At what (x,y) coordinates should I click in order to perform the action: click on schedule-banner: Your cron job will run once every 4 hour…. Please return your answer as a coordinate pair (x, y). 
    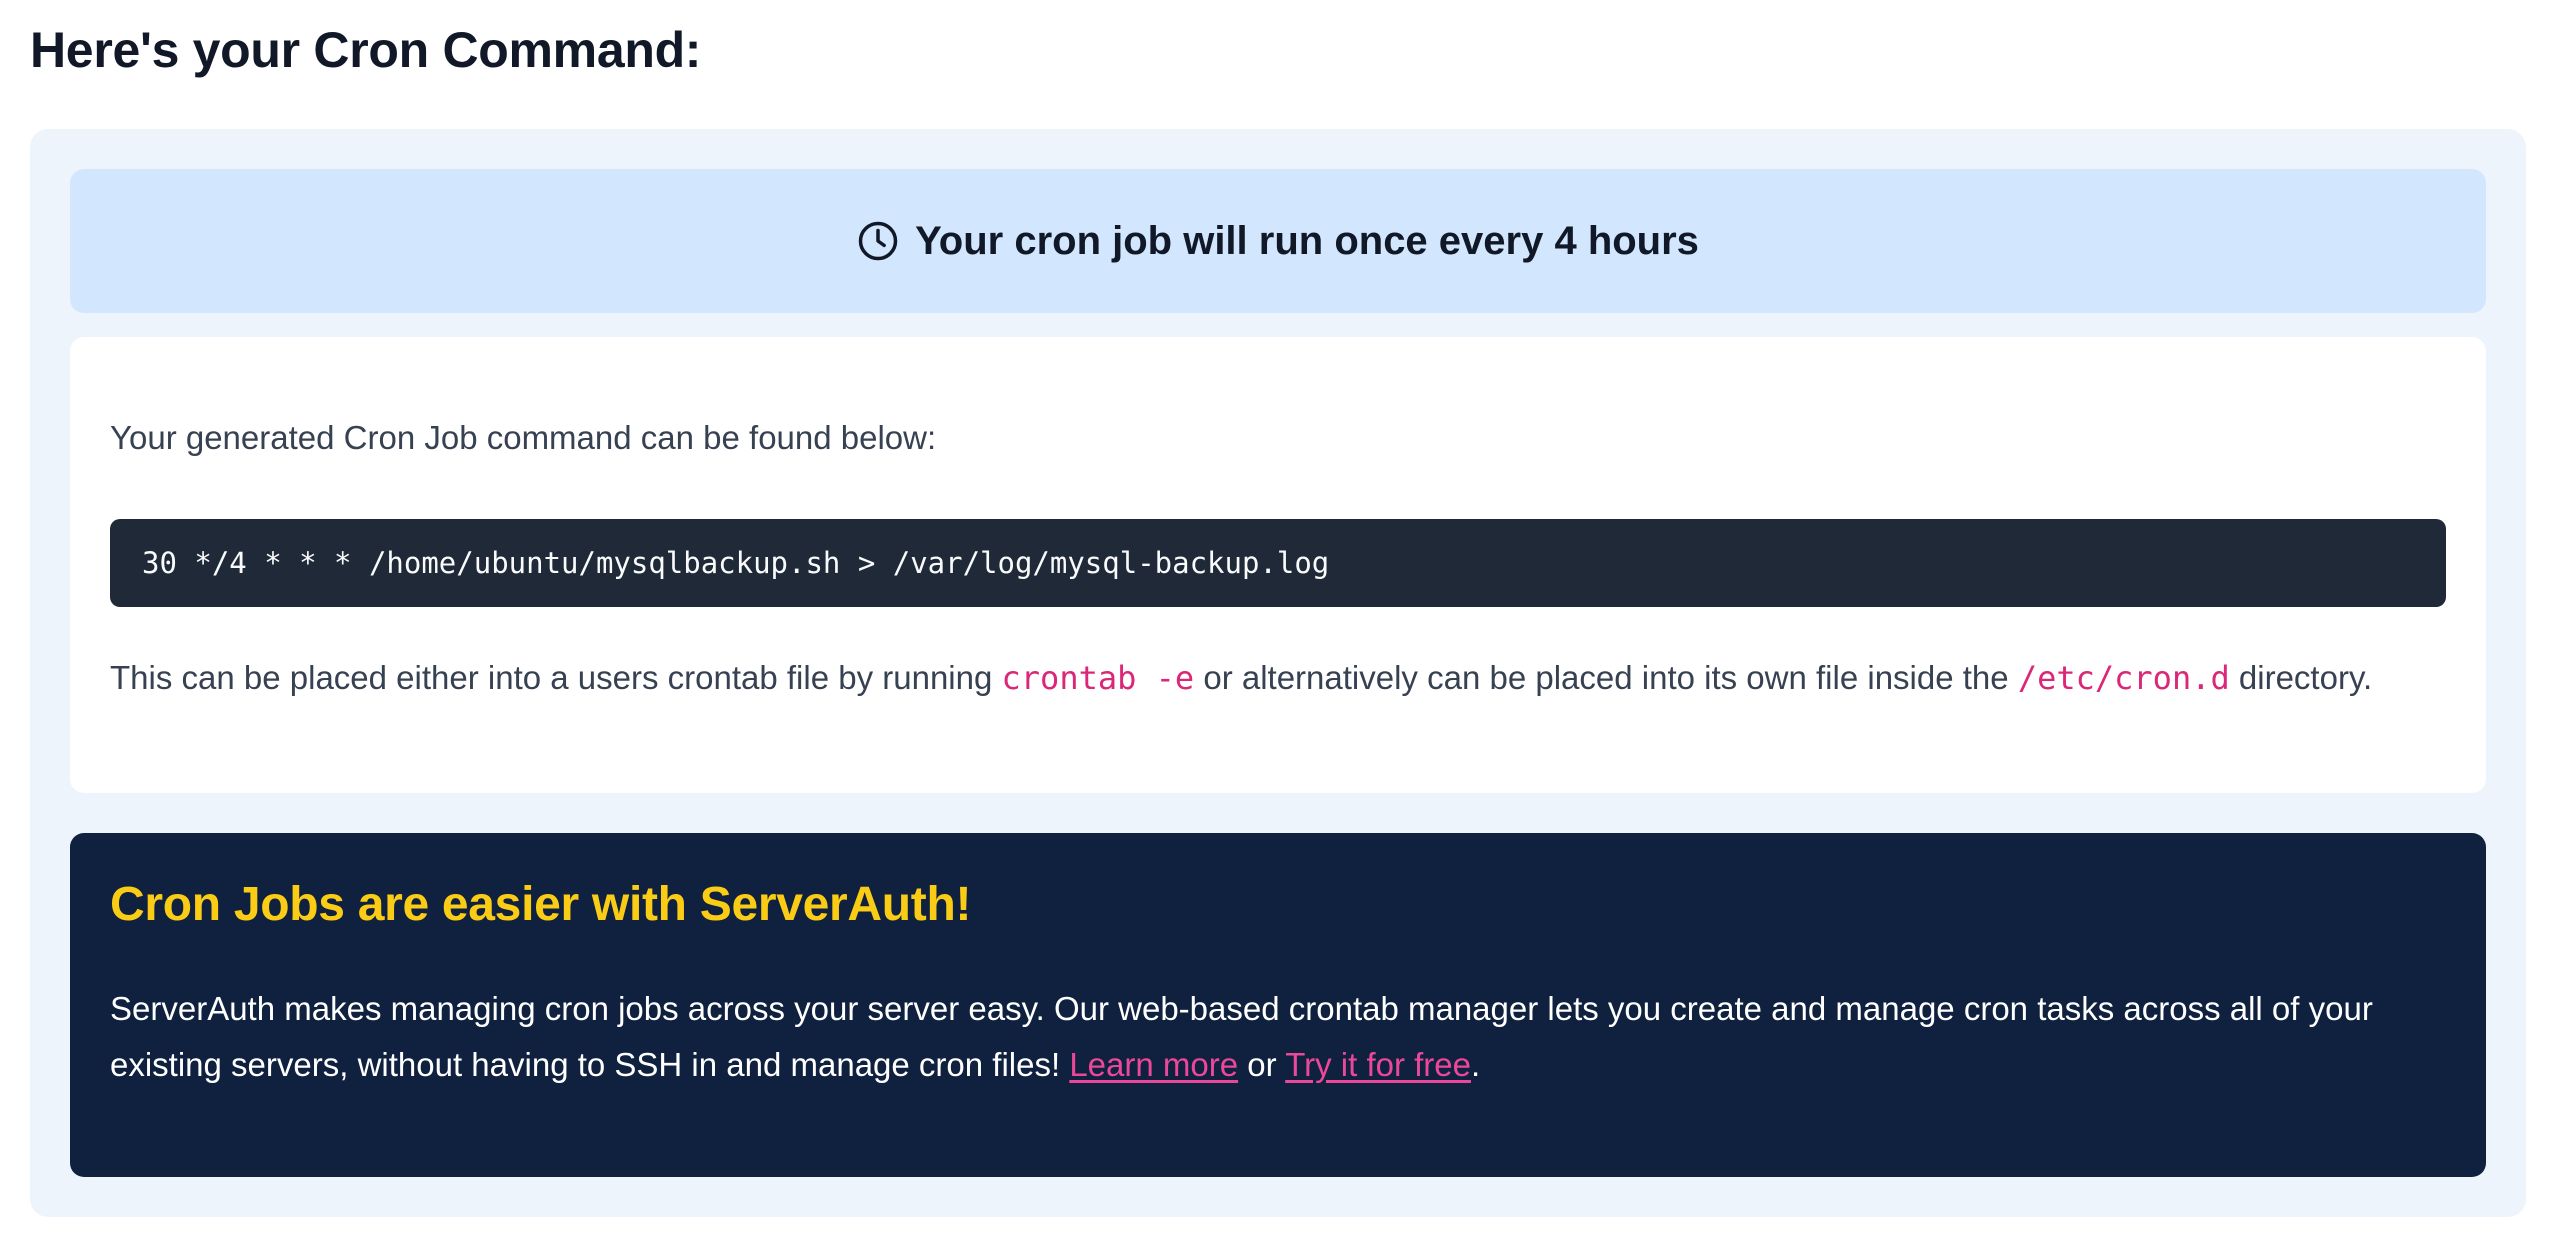
    Looking at the image, I should click on (1278, 241).